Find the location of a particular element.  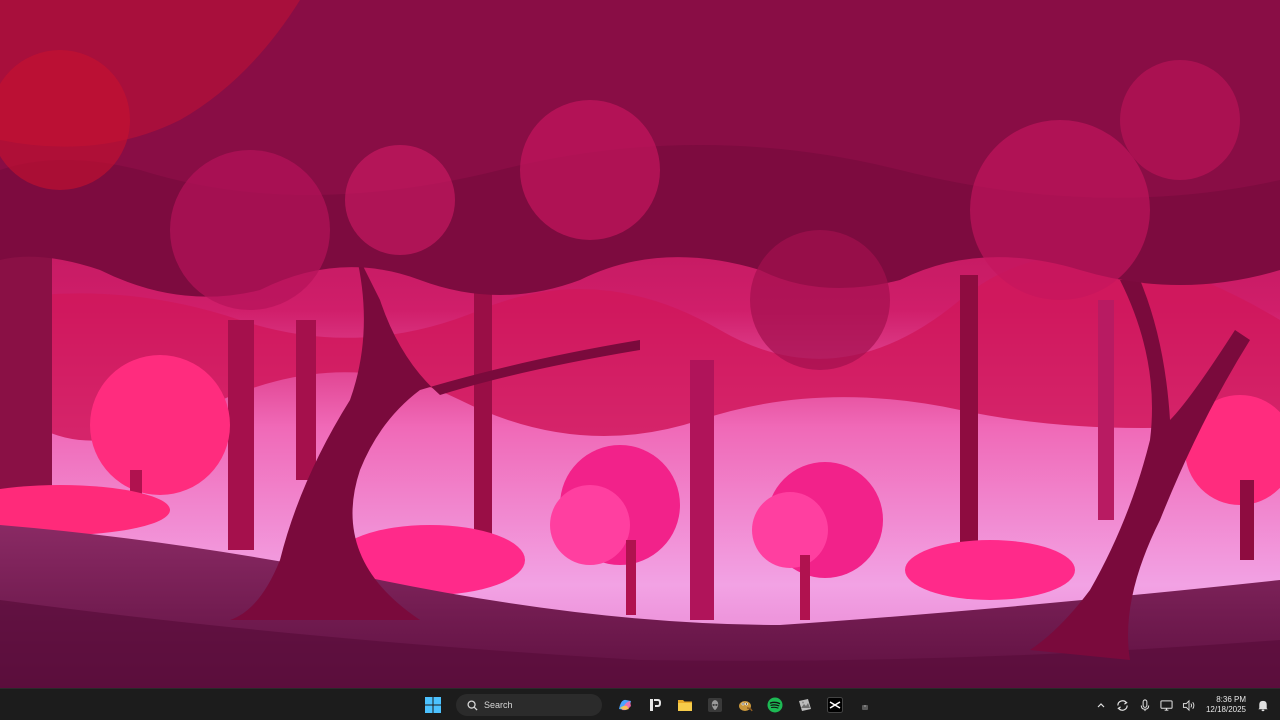

taskbar-center: Search is located at coordinates (649, 705).